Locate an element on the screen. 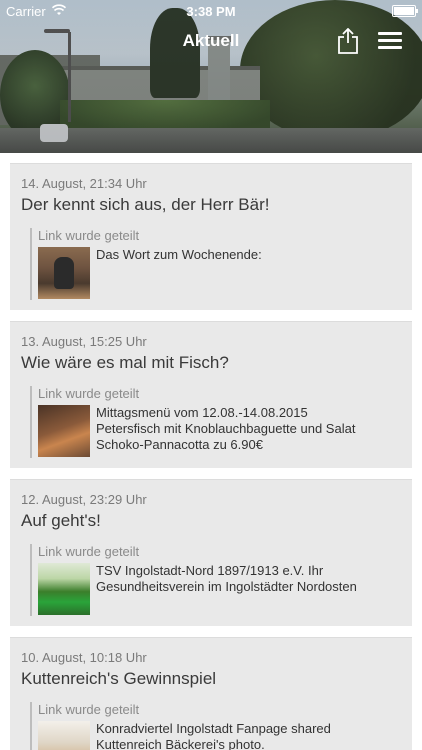 This screenshot has width=422, height=750. link-text-line: Das Wort zum Wochenende: is located at coordinates (179, 254).